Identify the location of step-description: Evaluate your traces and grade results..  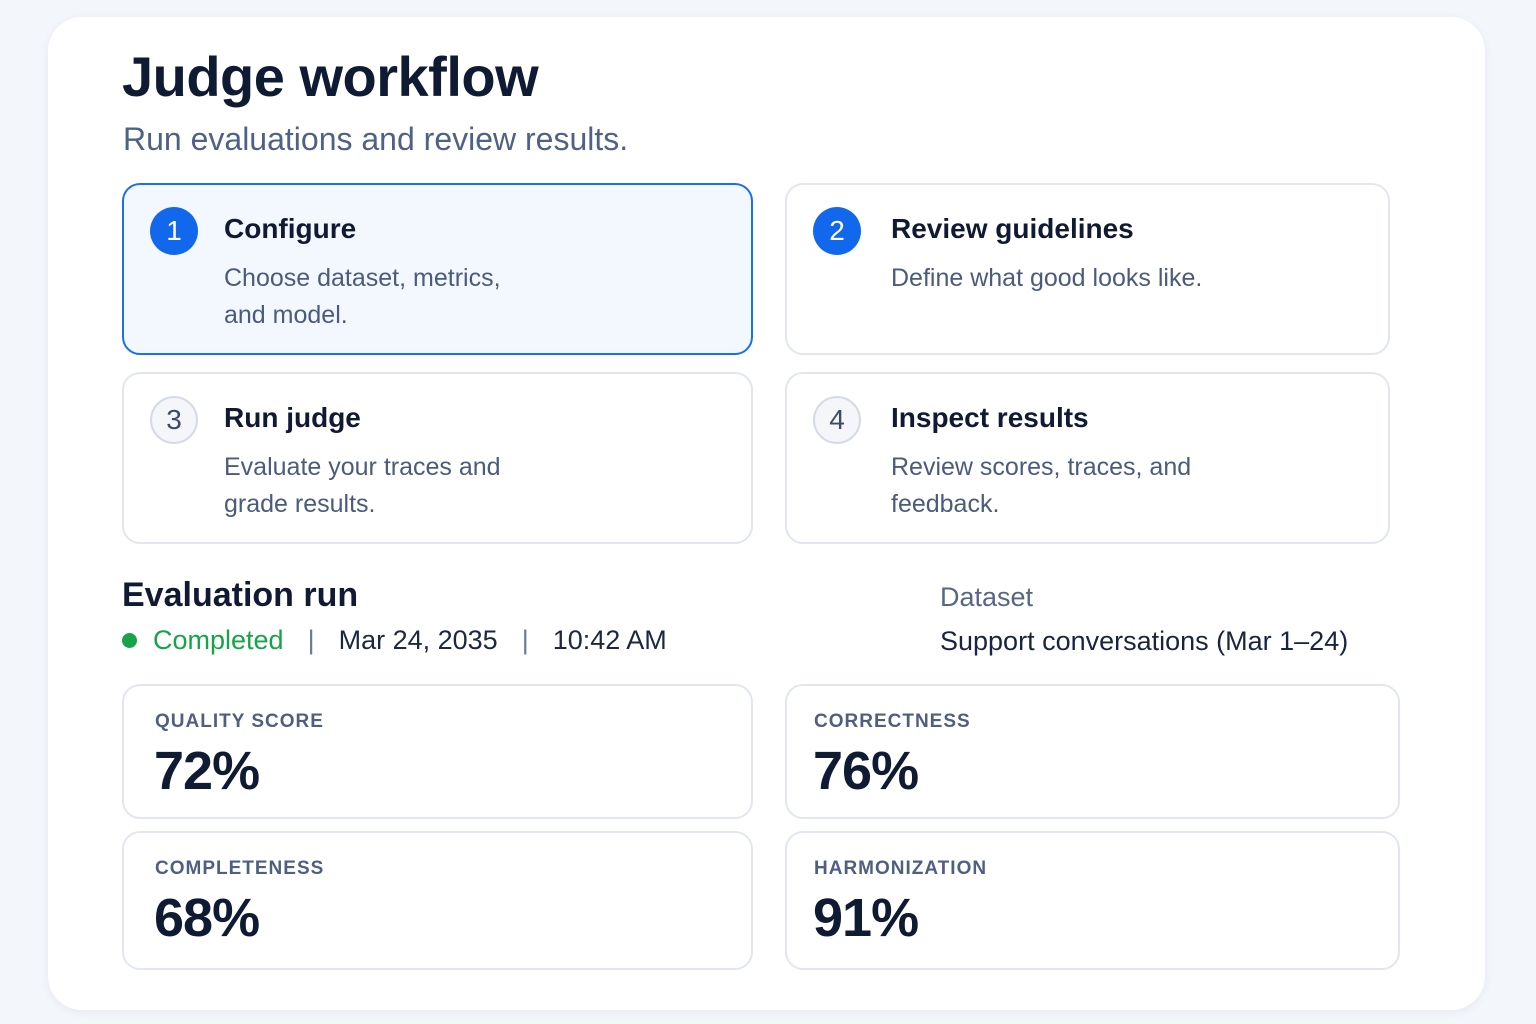
(362, 485).